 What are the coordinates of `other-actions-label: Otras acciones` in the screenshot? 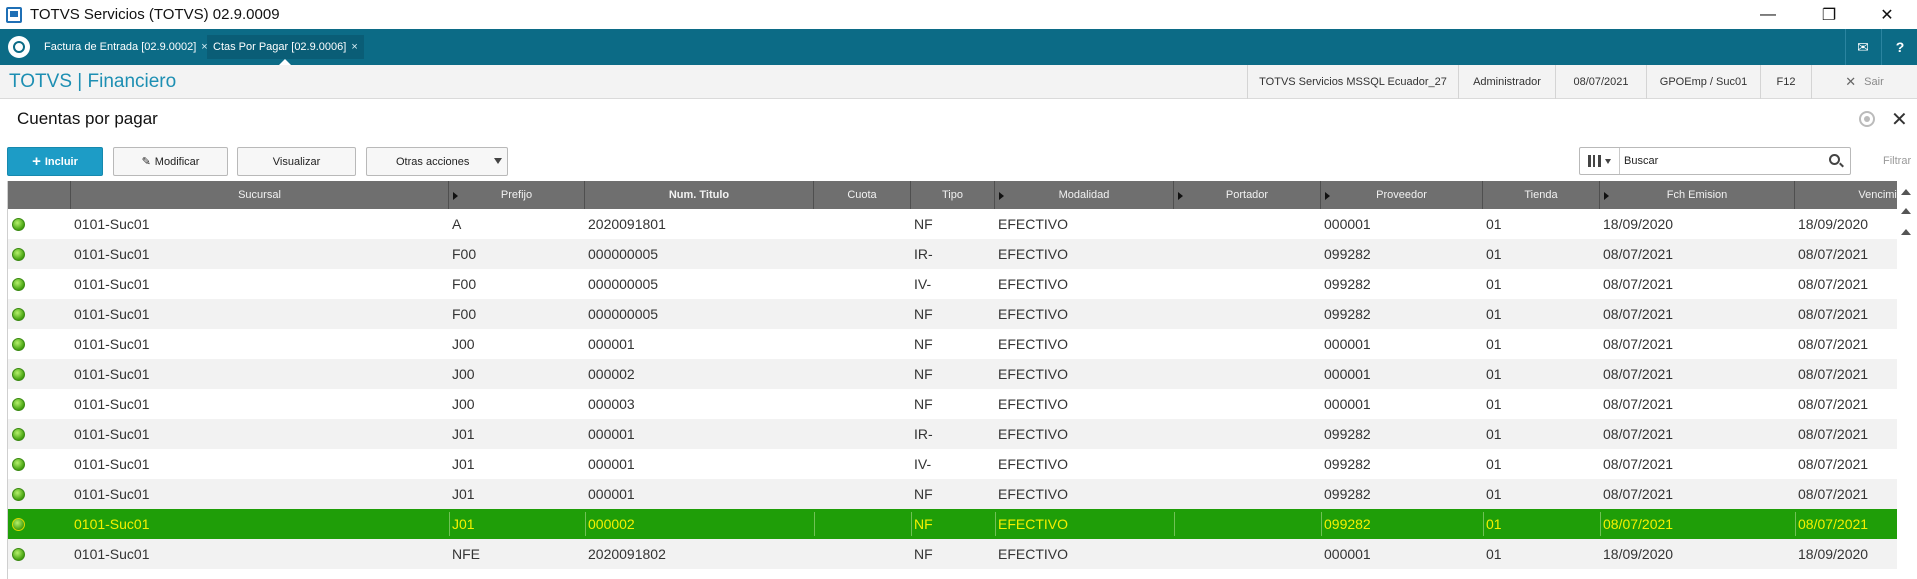 It's located at (433, 161).